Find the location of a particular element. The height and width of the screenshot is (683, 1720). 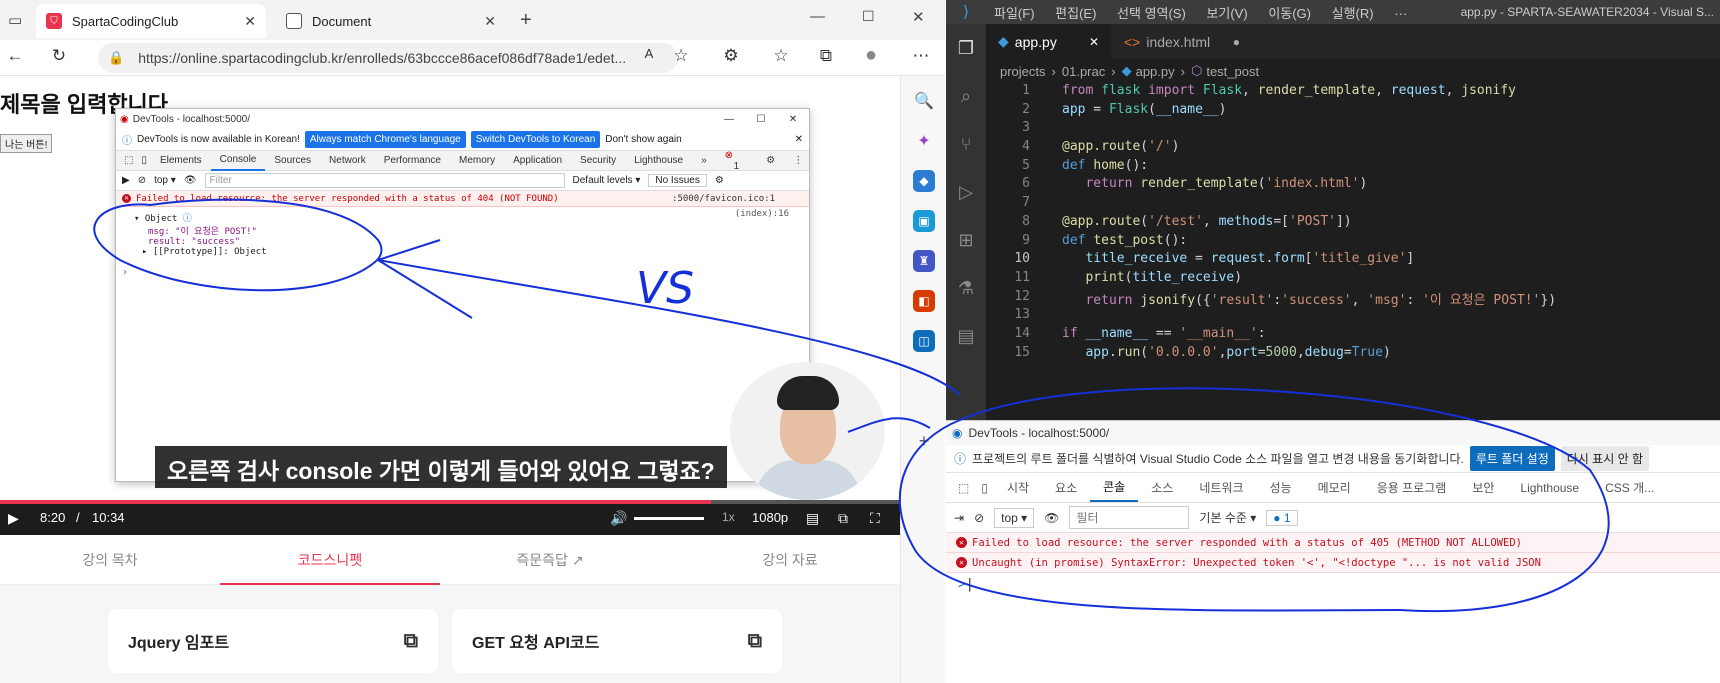

filter-input: Filter is located at coordinates (384, 180).